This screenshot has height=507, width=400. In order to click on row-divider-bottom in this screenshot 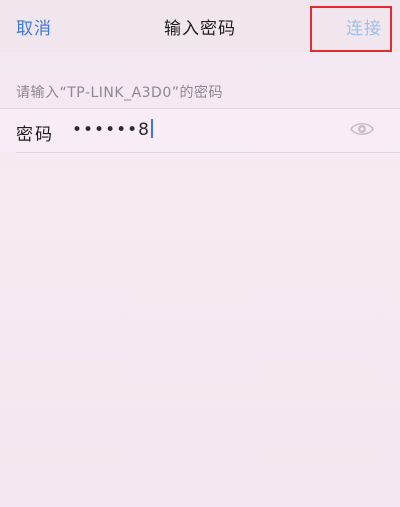, I will do `click(208, 152)`.